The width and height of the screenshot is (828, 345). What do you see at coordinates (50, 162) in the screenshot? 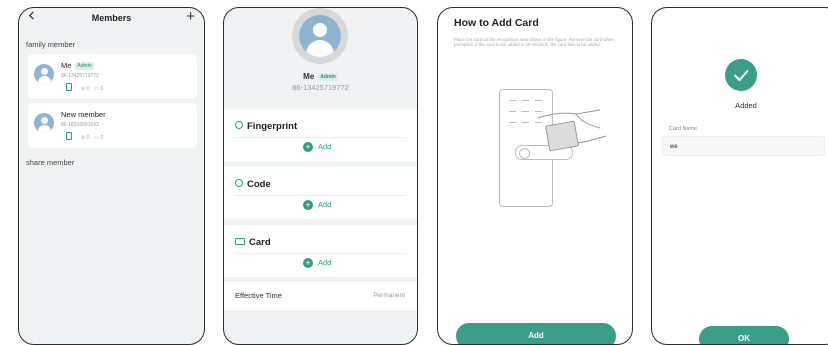
I see `share-member-label: share member` at bounding box center [50, 162].